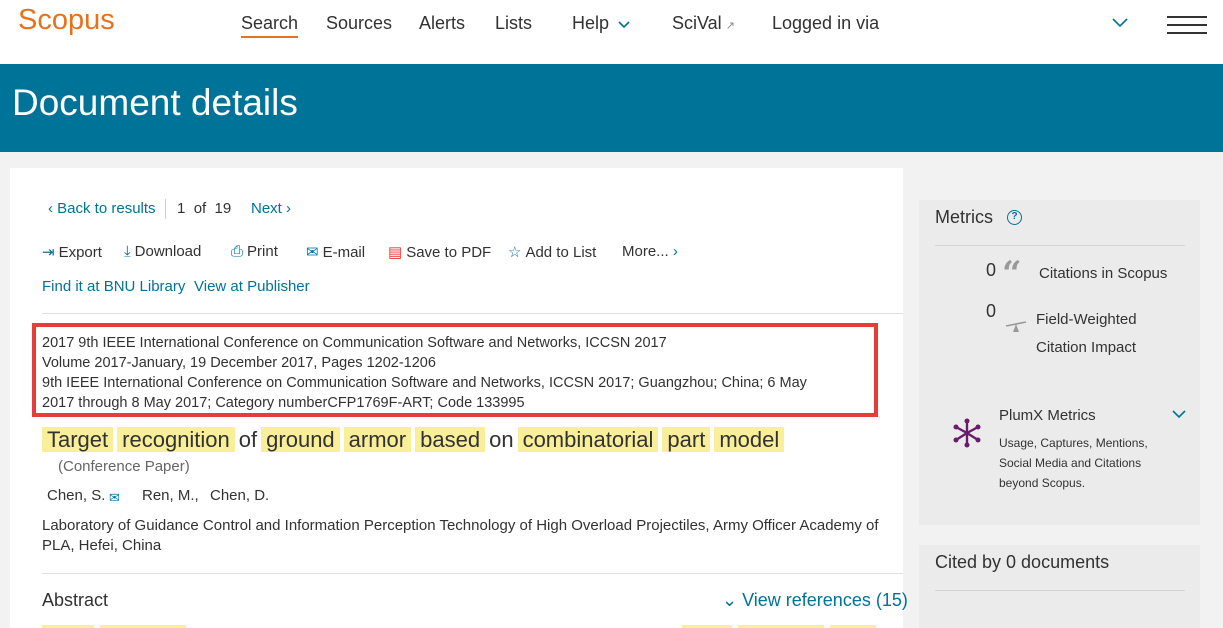 Image resolution: width=1223 pixels, height=628 pixels. Describe the element at coordinates (697, 23) in the screenshot. I see `nav-scival-label: SciVal` at that location.